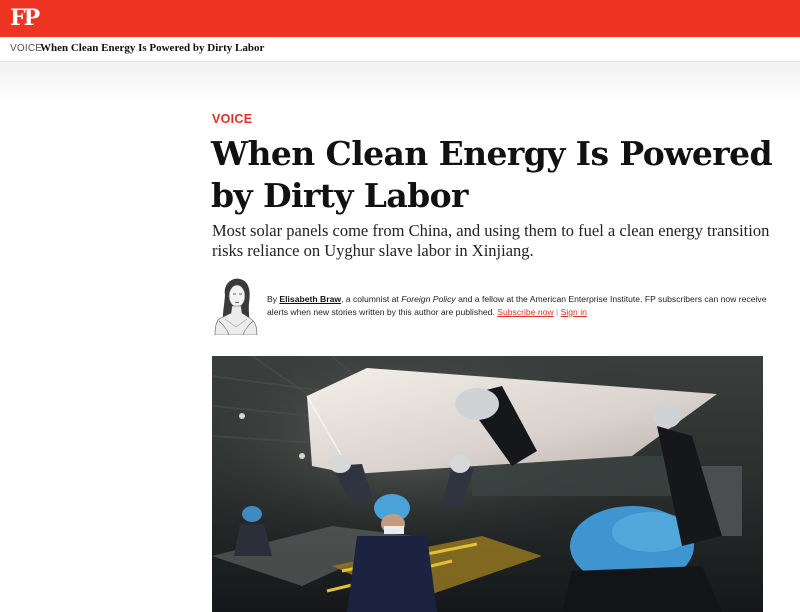 The image size is (800, 612). I want to click on fp-logo: FP, so click(25, 18).